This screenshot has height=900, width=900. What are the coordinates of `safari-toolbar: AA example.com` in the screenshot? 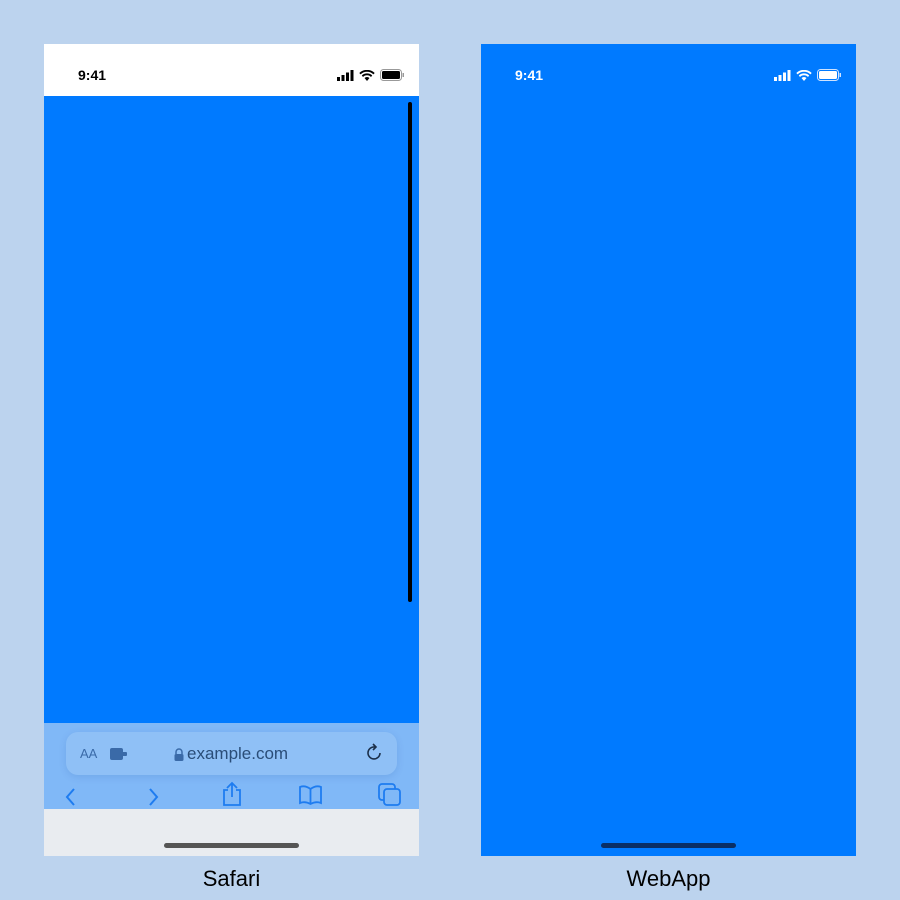 It's located at (231, 766).